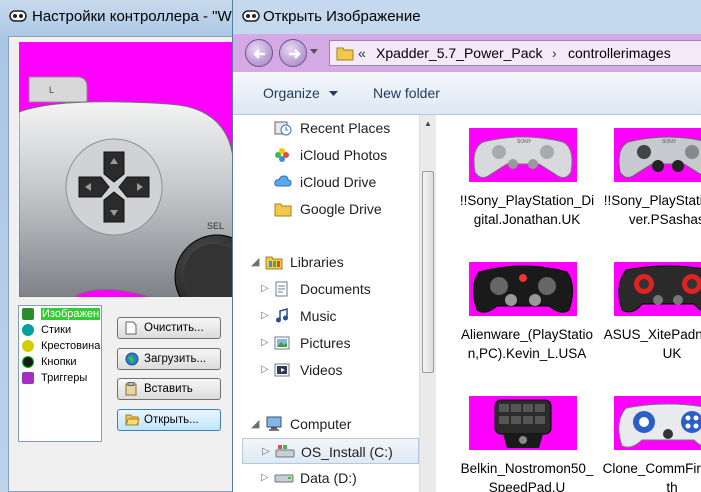 The height and width of the screenshot is (492, 701). Describe the element at coordinates (131, 328) in the screenshot. I see `blank-page-icon` at that location.